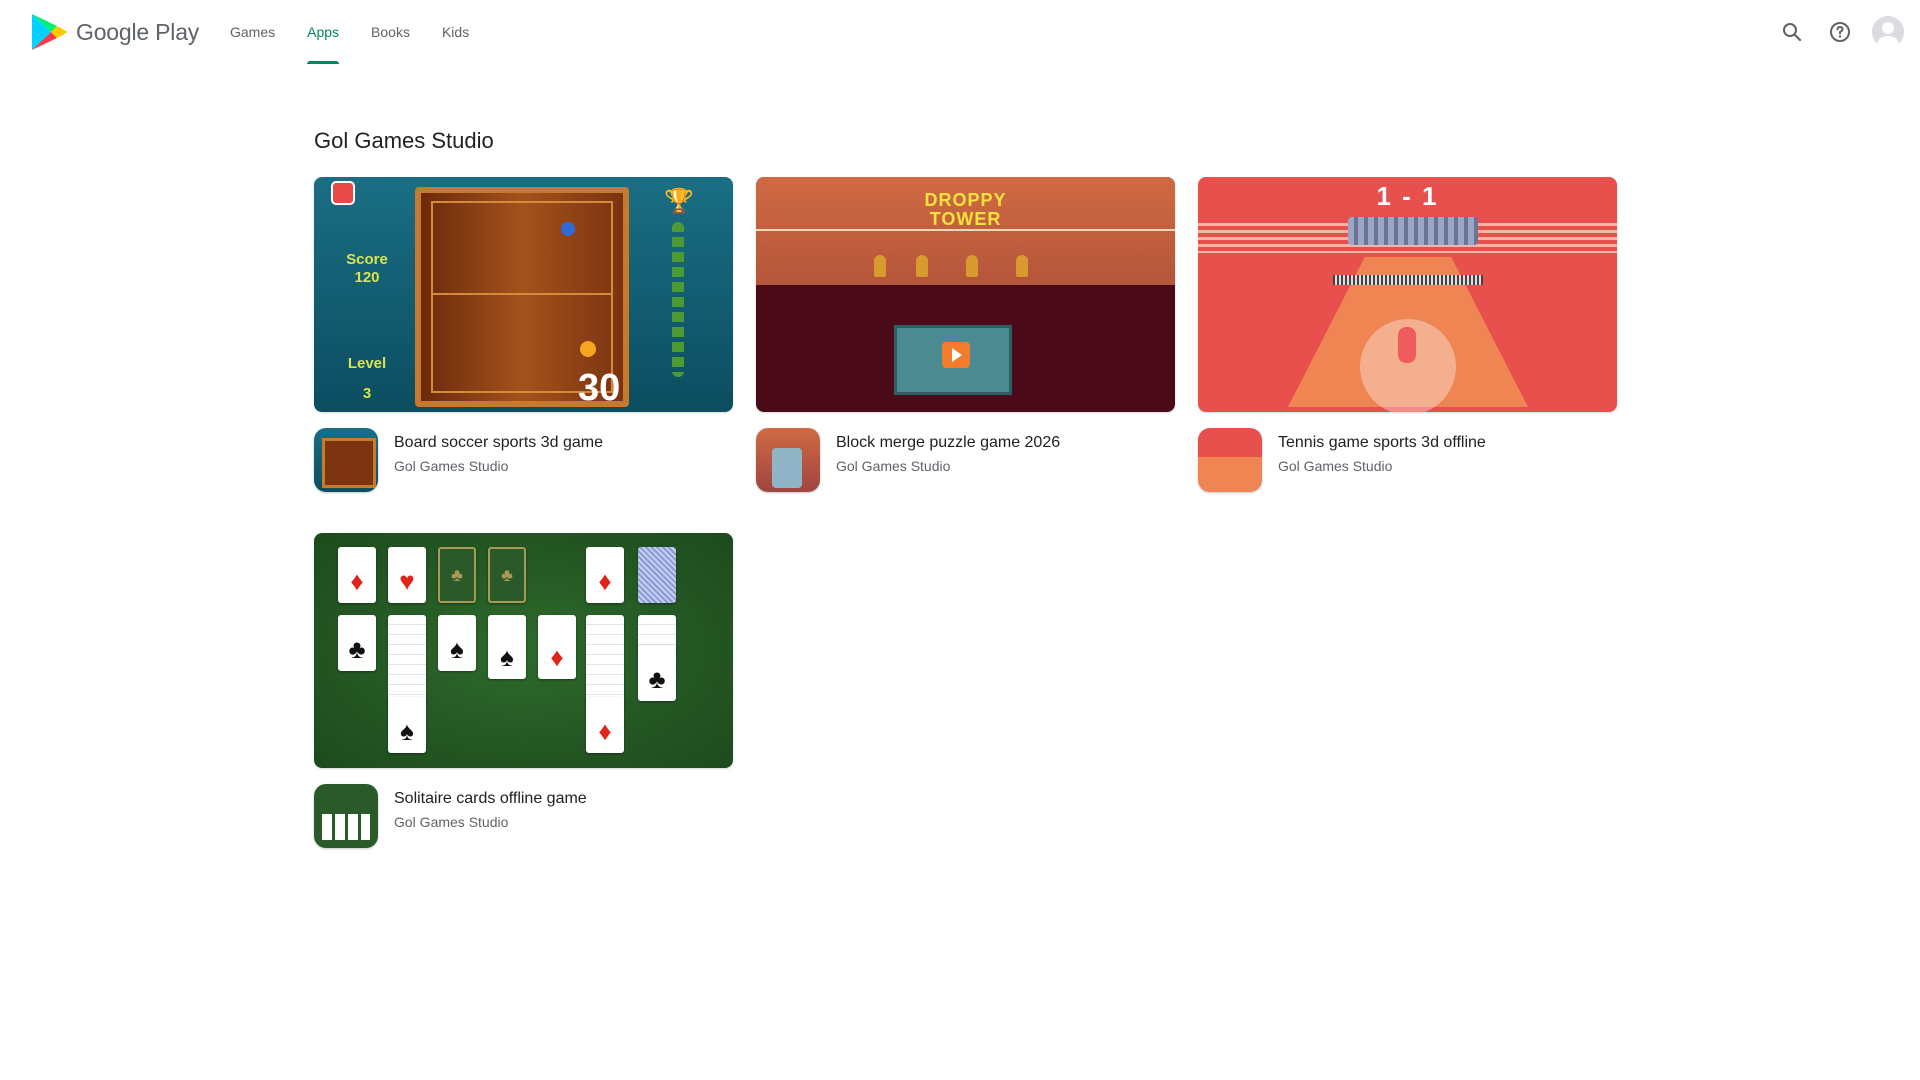 Image resolution: width=1920 pixels, height=1080 pixels. I want to click on tab-kids: Kids, so click(455, 32).